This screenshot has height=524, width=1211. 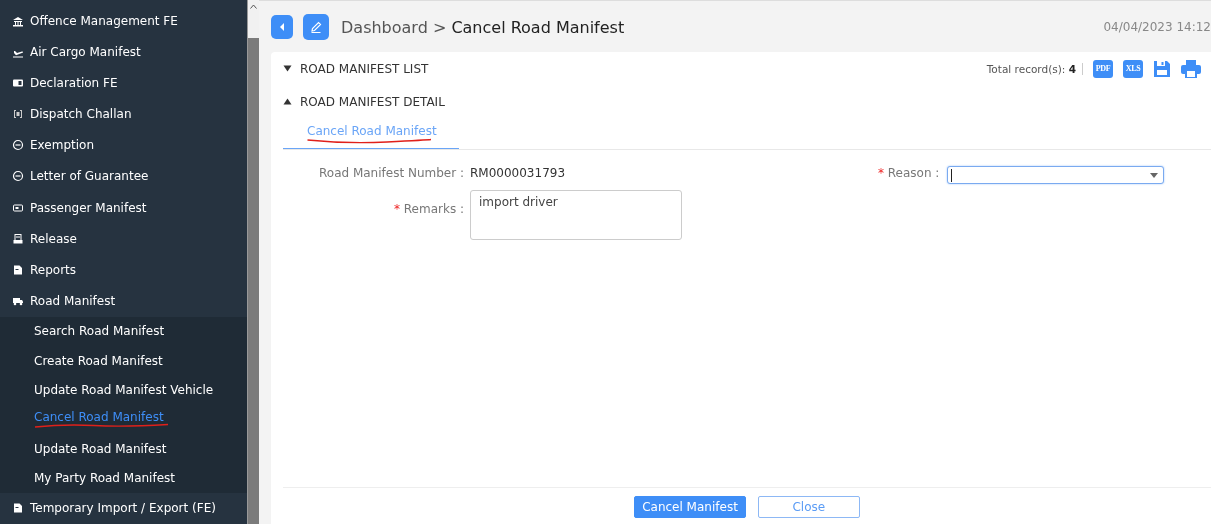 I want to click on pencil-icon, so click(x=316, y=27).